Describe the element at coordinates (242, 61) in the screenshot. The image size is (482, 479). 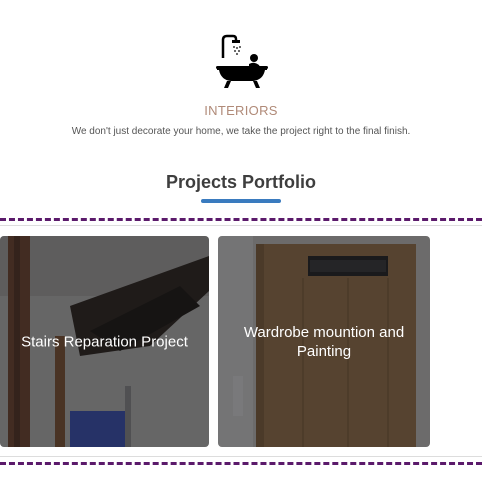
I see `bathtub-shower-icon` at that location.